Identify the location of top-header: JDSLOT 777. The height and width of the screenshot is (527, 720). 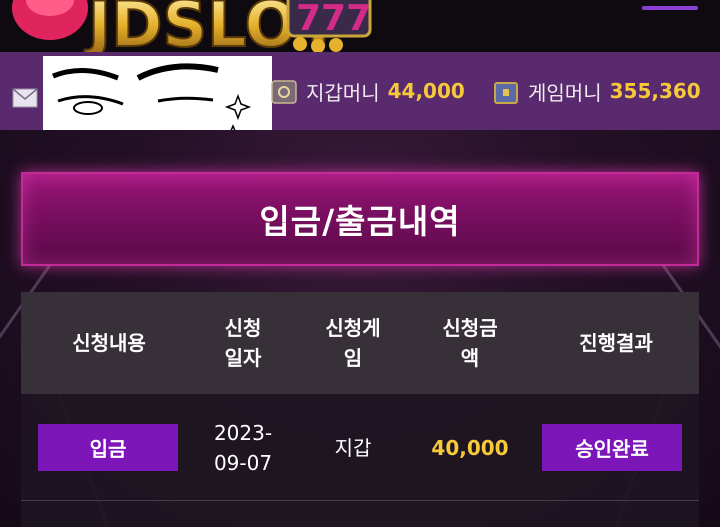
(360, 26).